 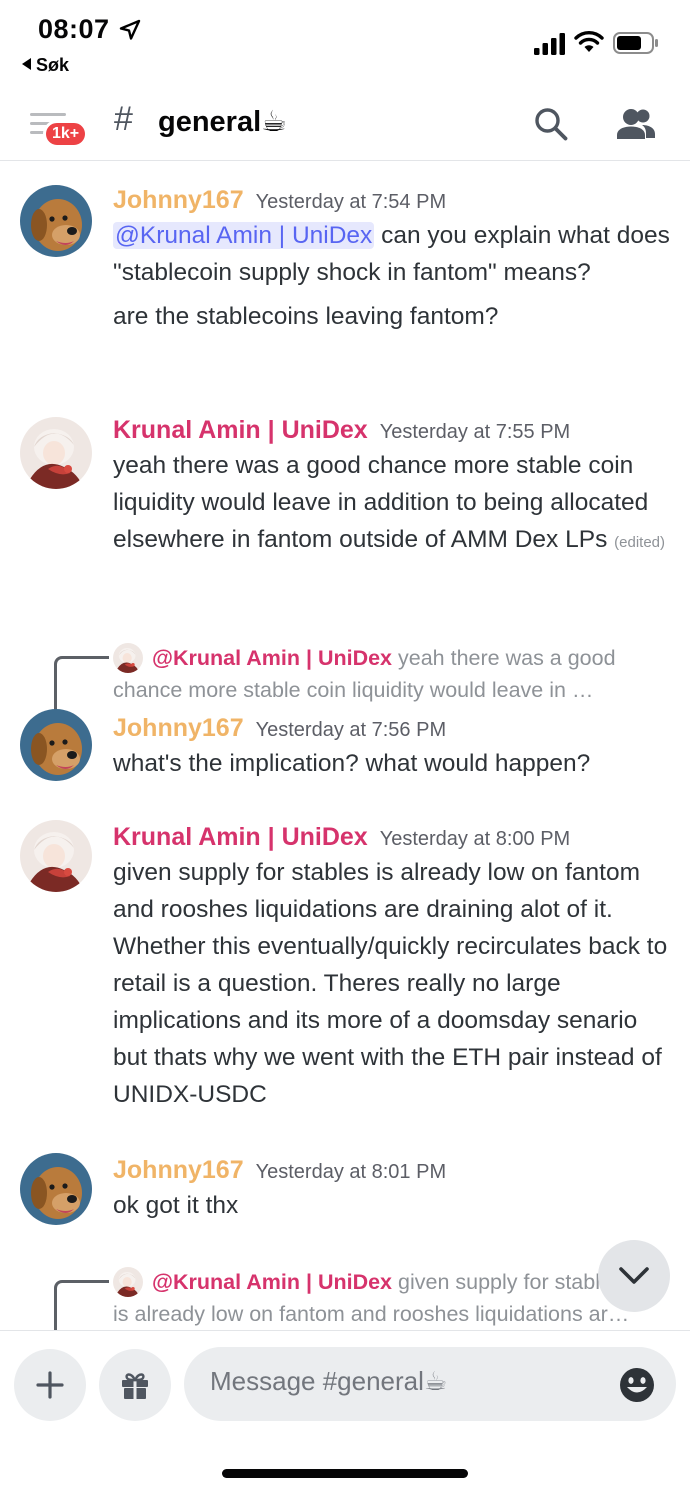 What do you see at coordinates (549, 44) in the screenshot?
I see `cellular-signal-icon` at bounding box center [549, 44].